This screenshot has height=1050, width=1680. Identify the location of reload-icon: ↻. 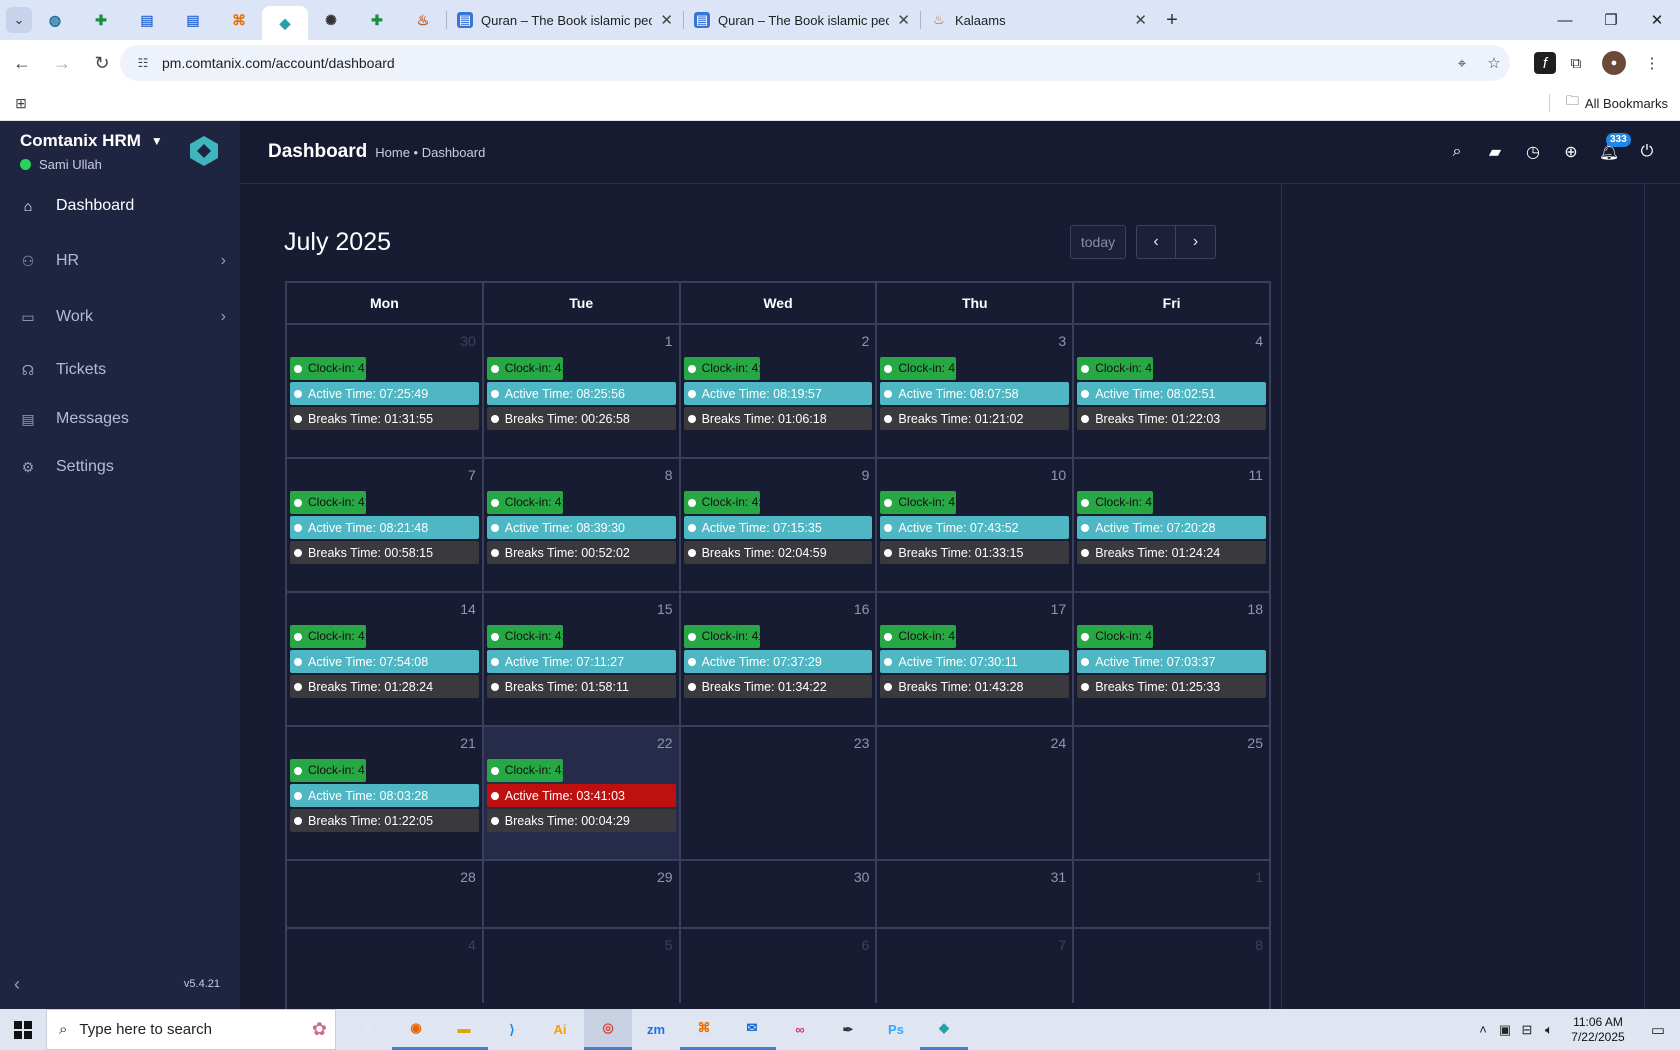
(102, 63).